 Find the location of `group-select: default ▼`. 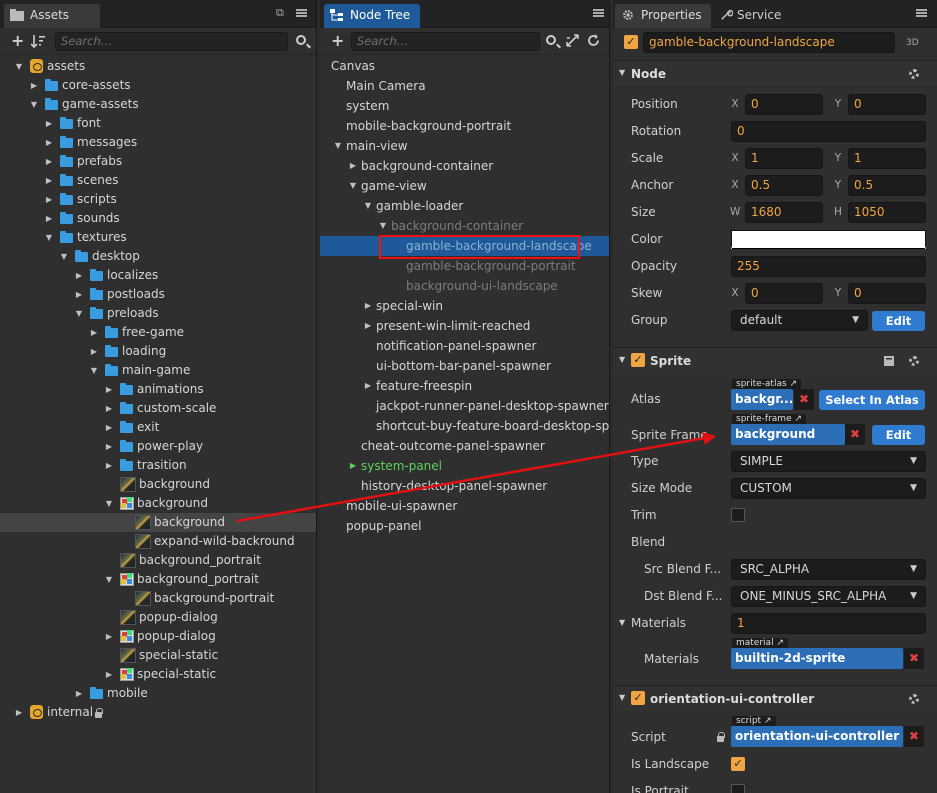

group-select: default ▼ is located at coordinates (799, 320).